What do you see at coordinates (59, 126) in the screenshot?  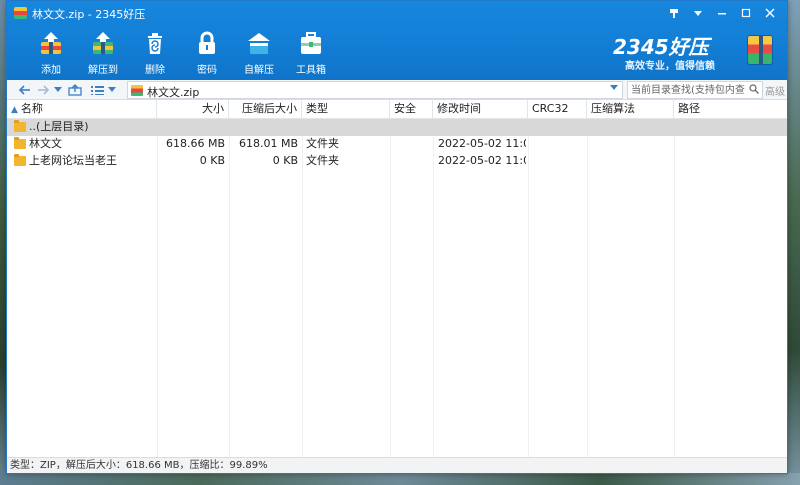 I see `row-name: ..(上层目录)` at bounding box center [59, 126].